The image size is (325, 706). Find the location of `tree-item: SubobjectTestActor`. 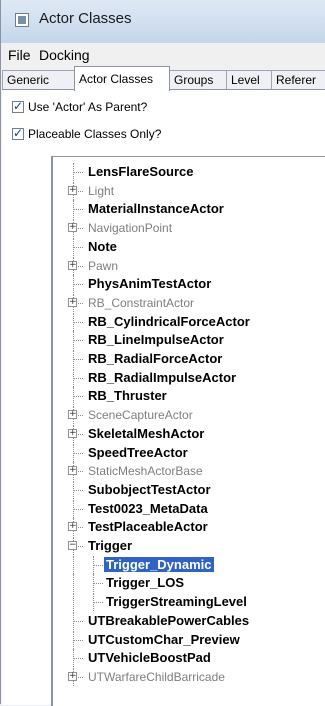

tree-item: SubobjectTestActor is located at coordinates (189, 489).